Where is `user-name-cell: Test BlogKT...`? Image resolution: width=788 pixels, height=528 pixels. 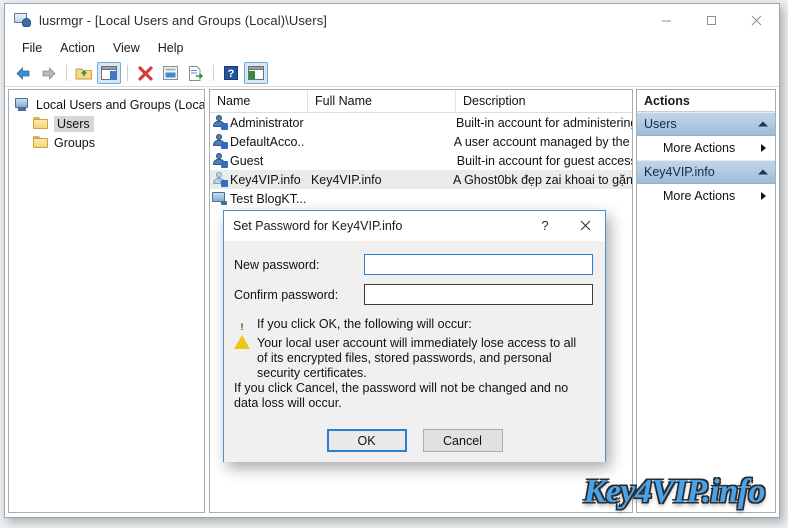 user-name-cell: Test BlogKT... is located at coordinates (259, 198).